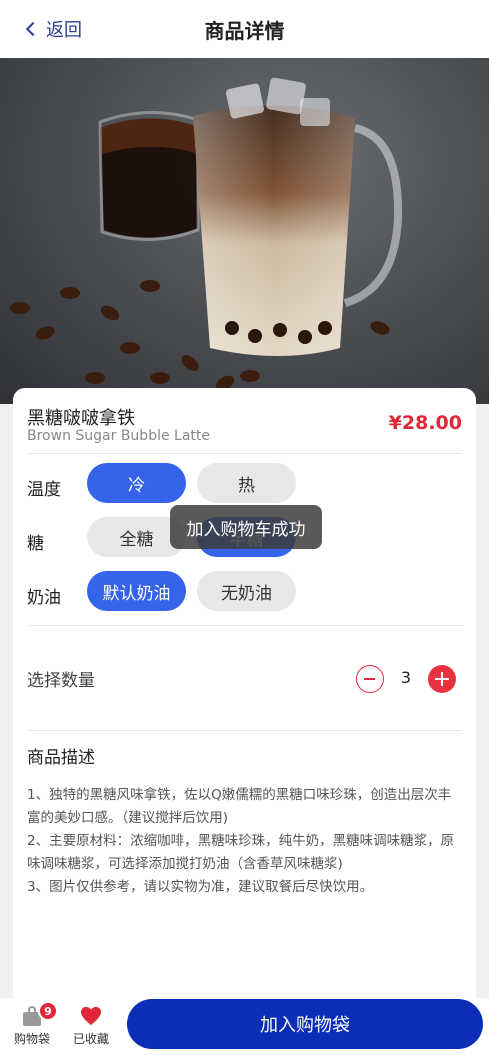 The height and width of the screenshot is (1055, 489). I want to click on quantity-label: 选择数量, so click(61, 681).